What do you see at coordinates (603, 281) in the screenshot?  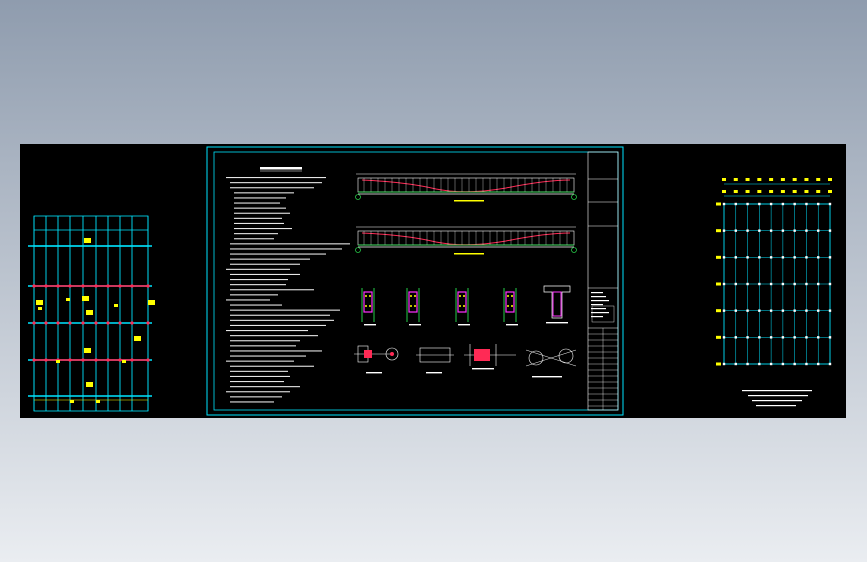 I see `title-block` at bounding box center [603, 281].